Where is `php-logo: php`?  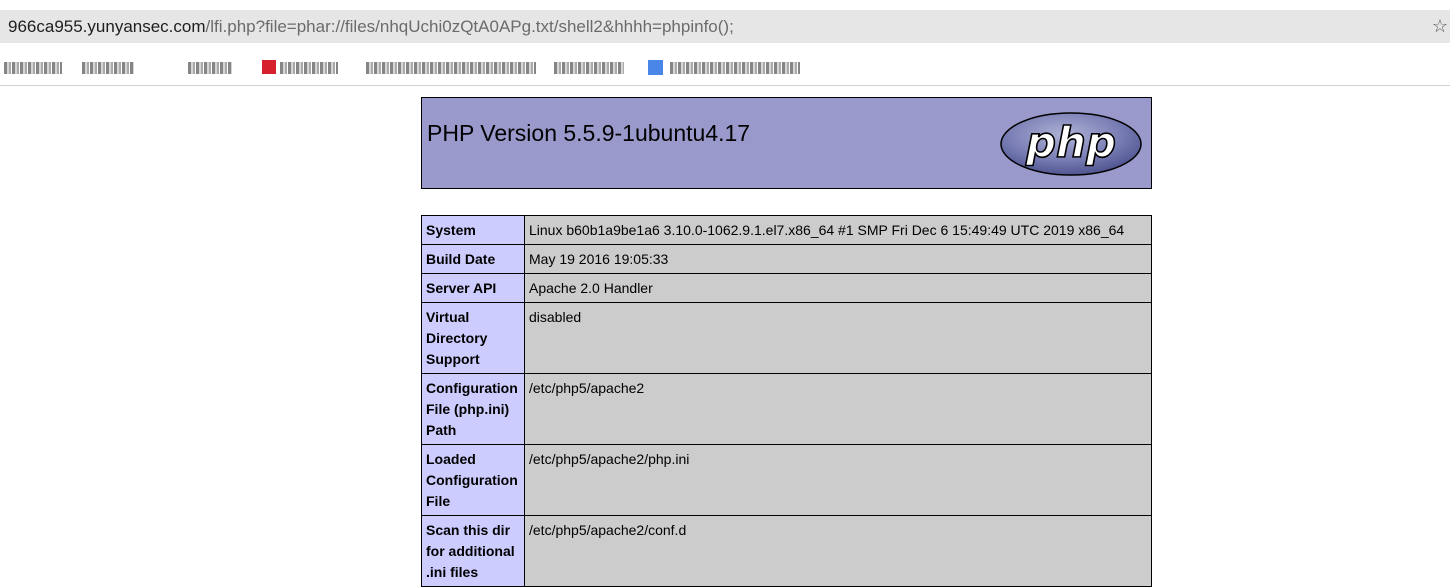 php-logo: php is located at coordinates (1071, 144).